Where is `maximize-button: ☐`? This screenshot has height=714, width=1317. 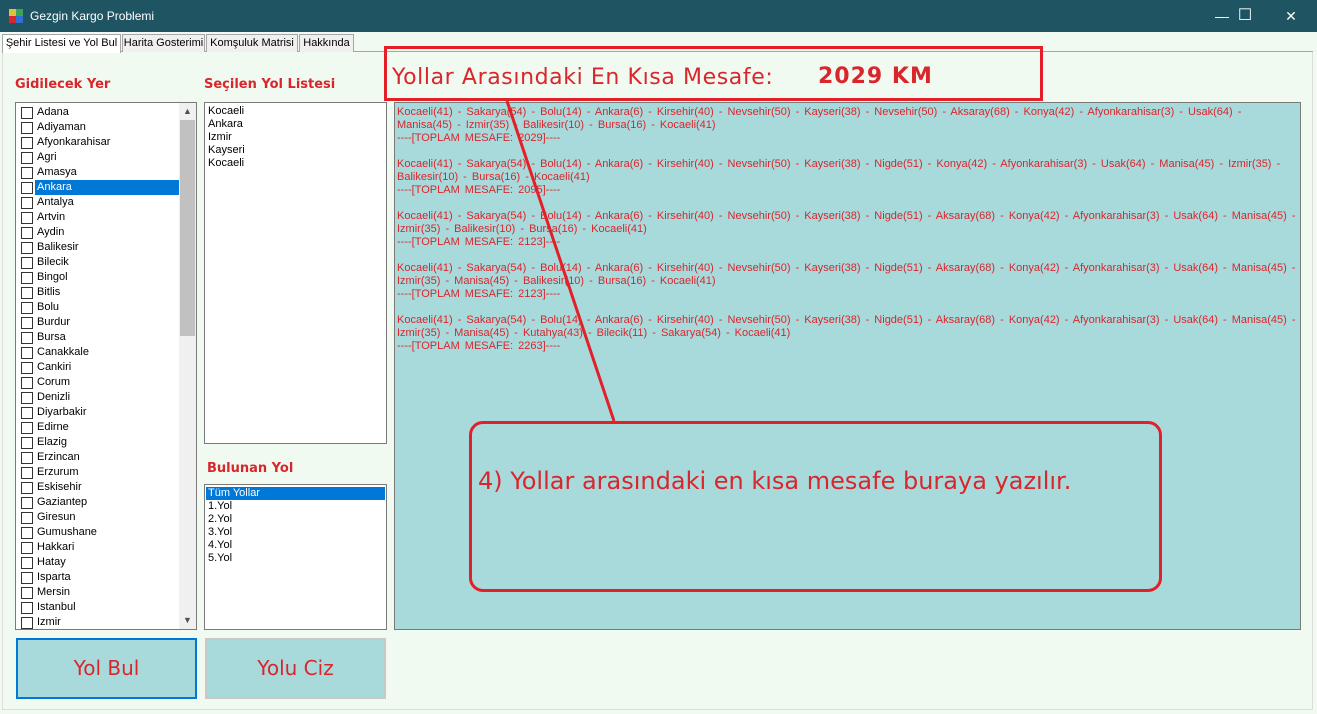
maximize-button: ☐ is located at coordinates (1245, 16).